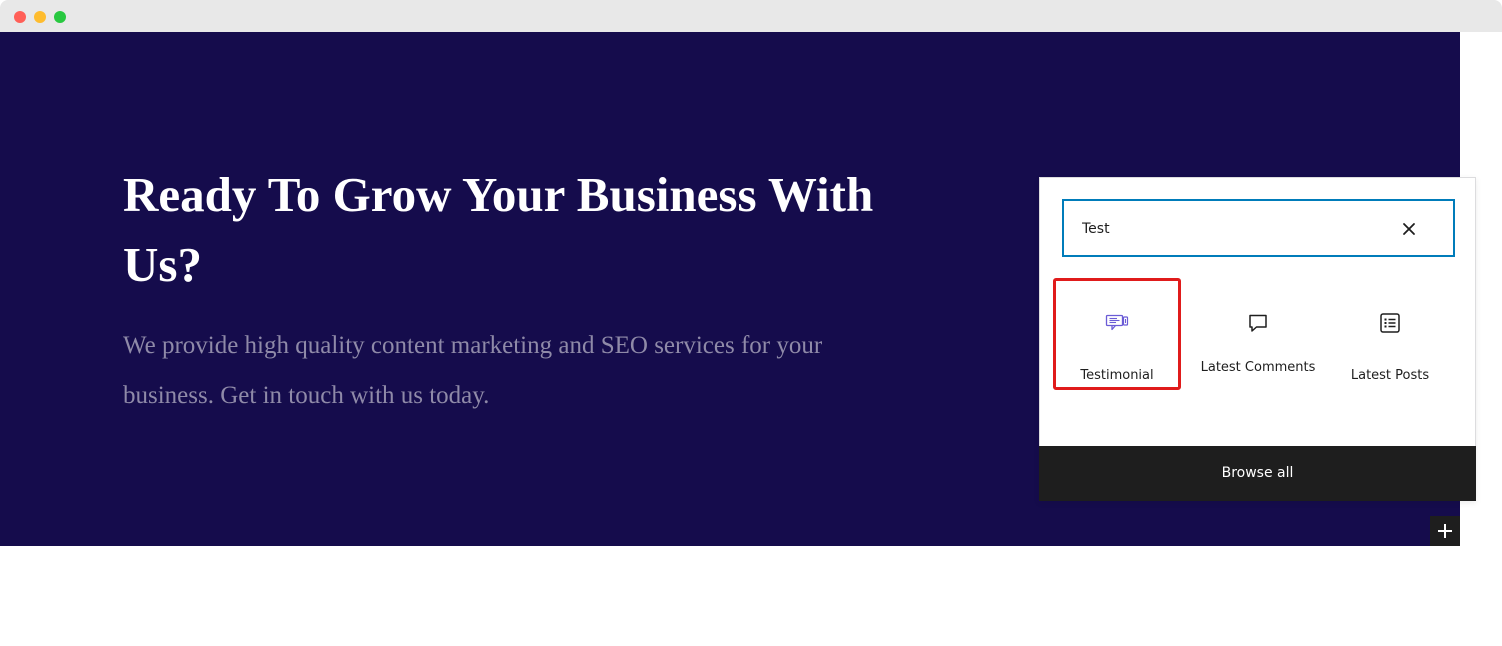  I want to click on add-block-button, so click(1445, 531).